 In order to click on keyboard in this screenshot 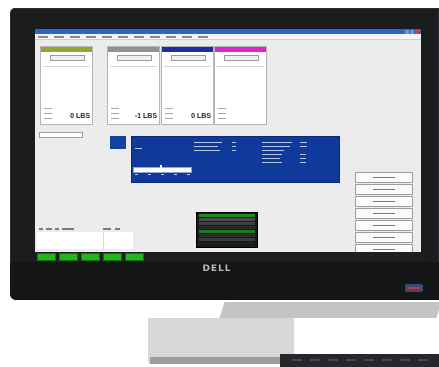, I will do `click(359, 360)`.